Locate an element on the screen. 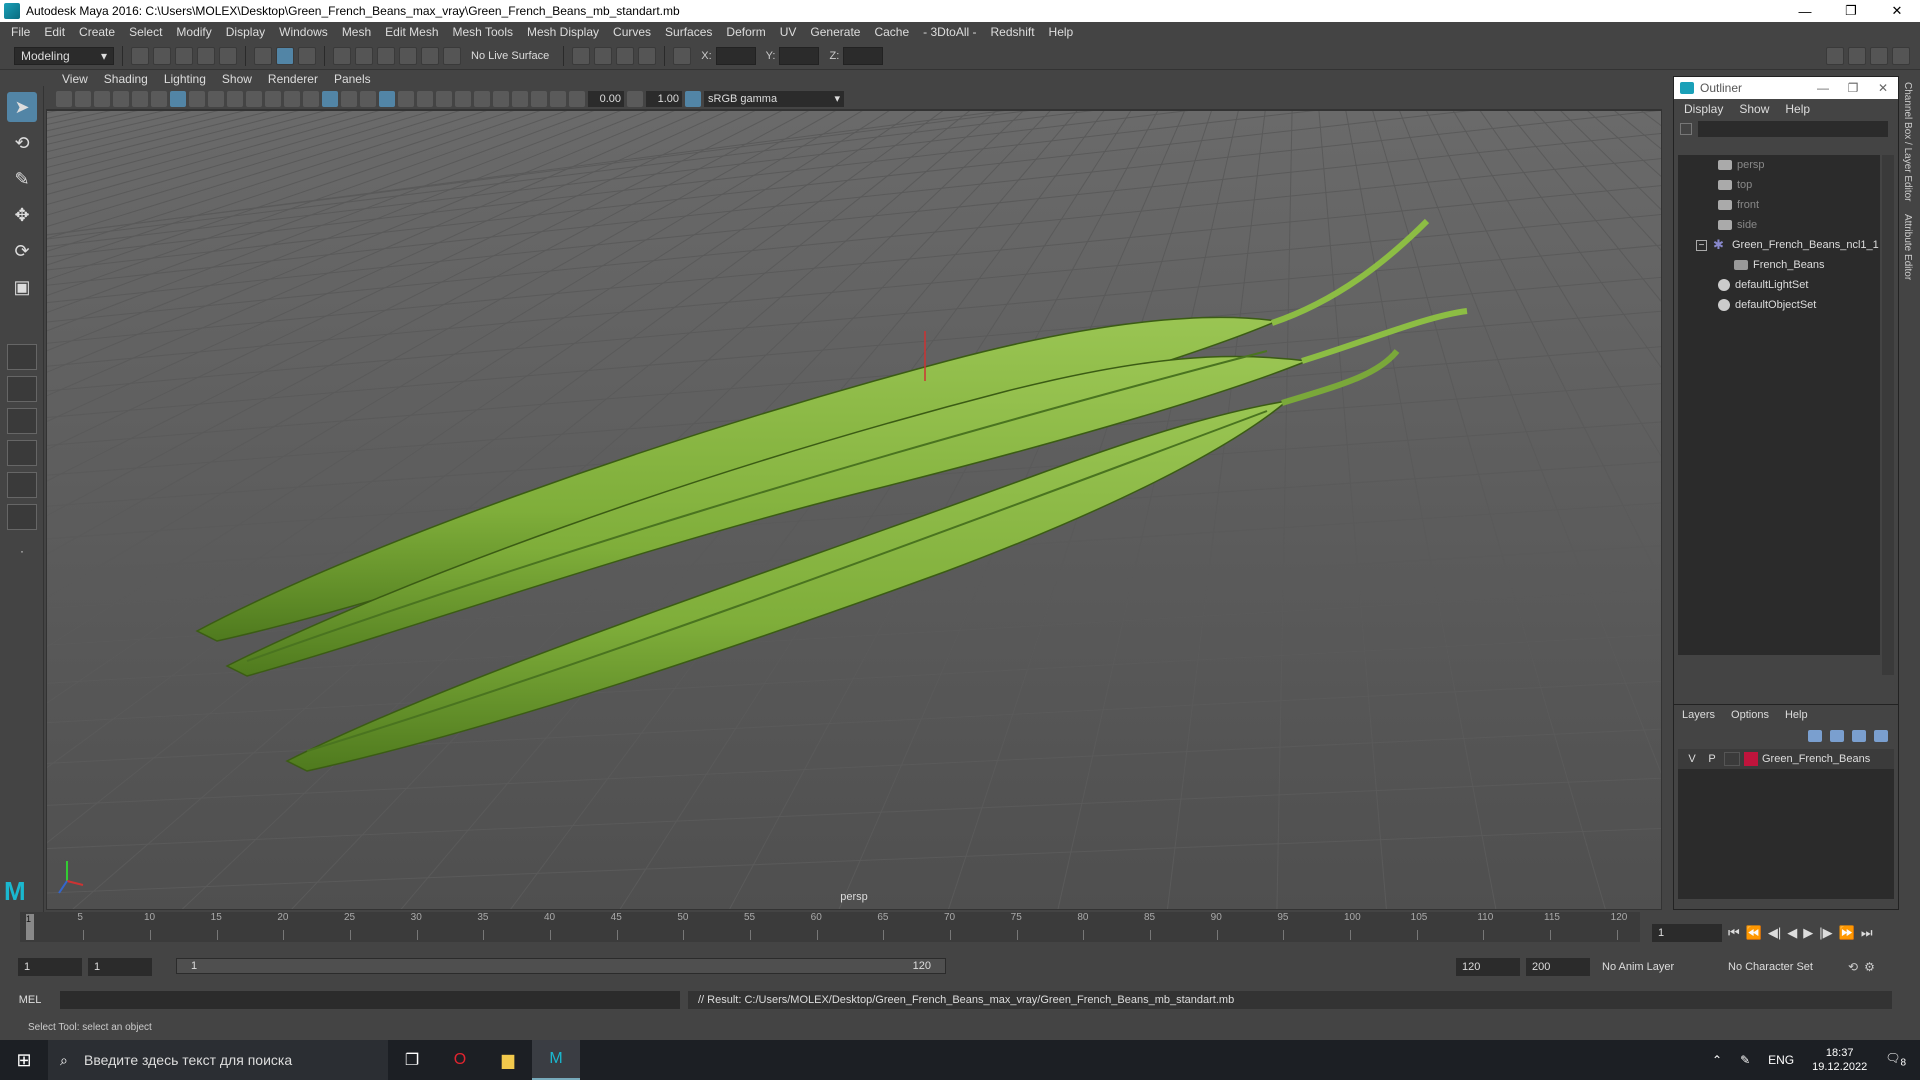 The image size is (1920, 1080). layer-menu-help: Help is located at coordinates (1804, 715).